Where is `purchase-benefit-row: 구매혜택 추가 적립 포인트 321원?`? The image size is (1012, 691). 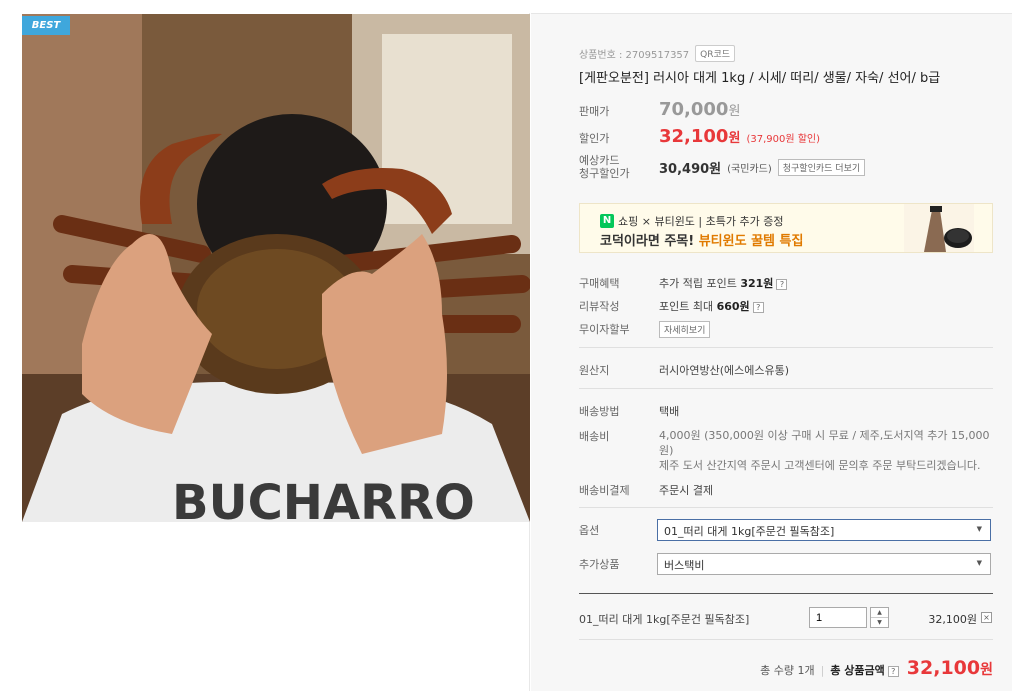 purchase-benefit-row: 구매혜택 추가 적립 포인트 321원? is located at coordinates (786, 283).